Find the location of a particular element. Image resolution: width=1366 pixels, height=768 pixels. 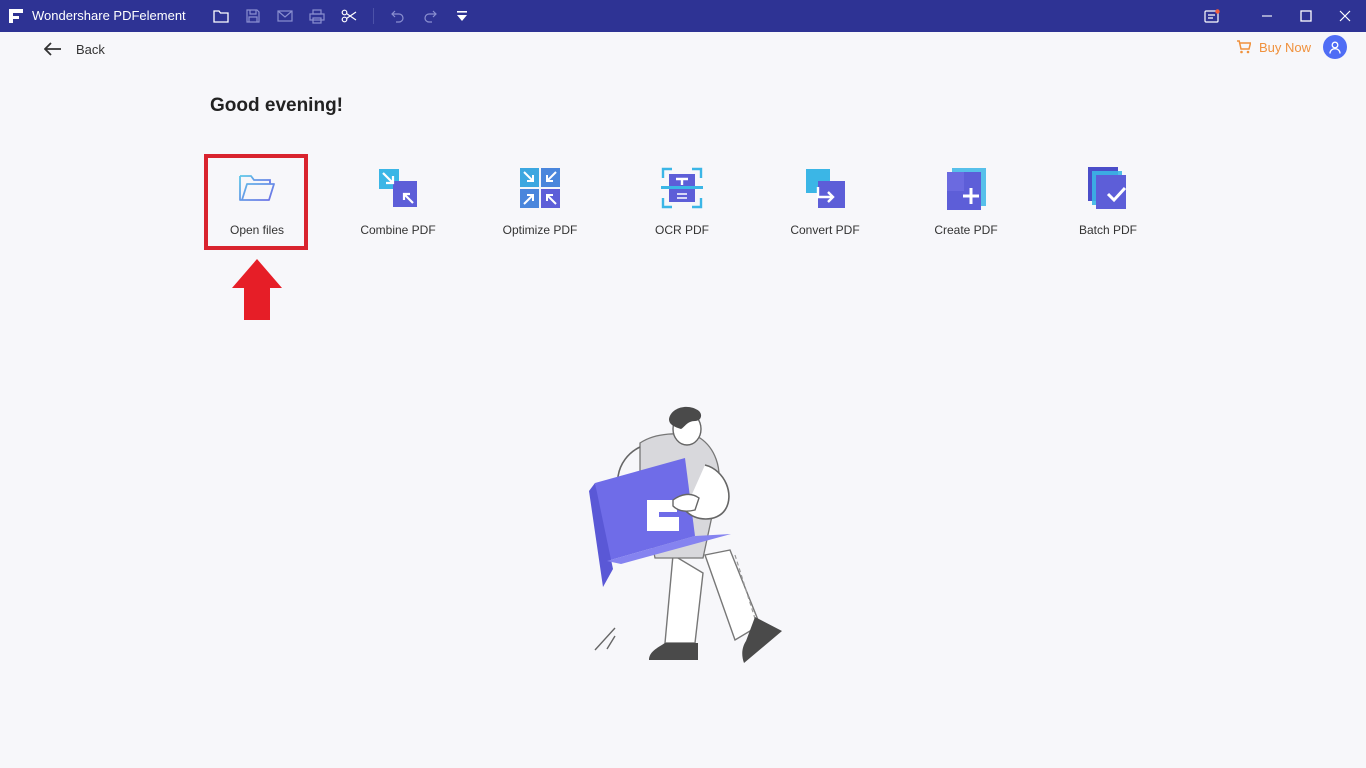

maximize-button is located at coordinates (1306, 16).